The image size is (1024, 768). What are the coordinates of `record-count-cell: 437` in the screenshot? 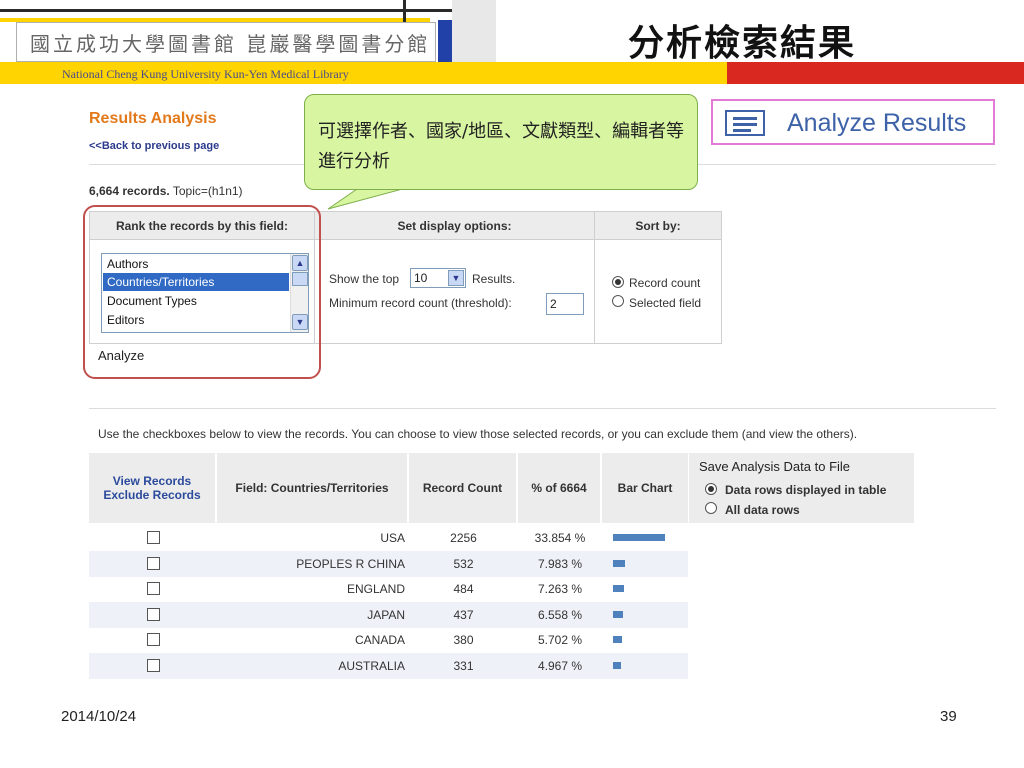 It's located at (463, 614).